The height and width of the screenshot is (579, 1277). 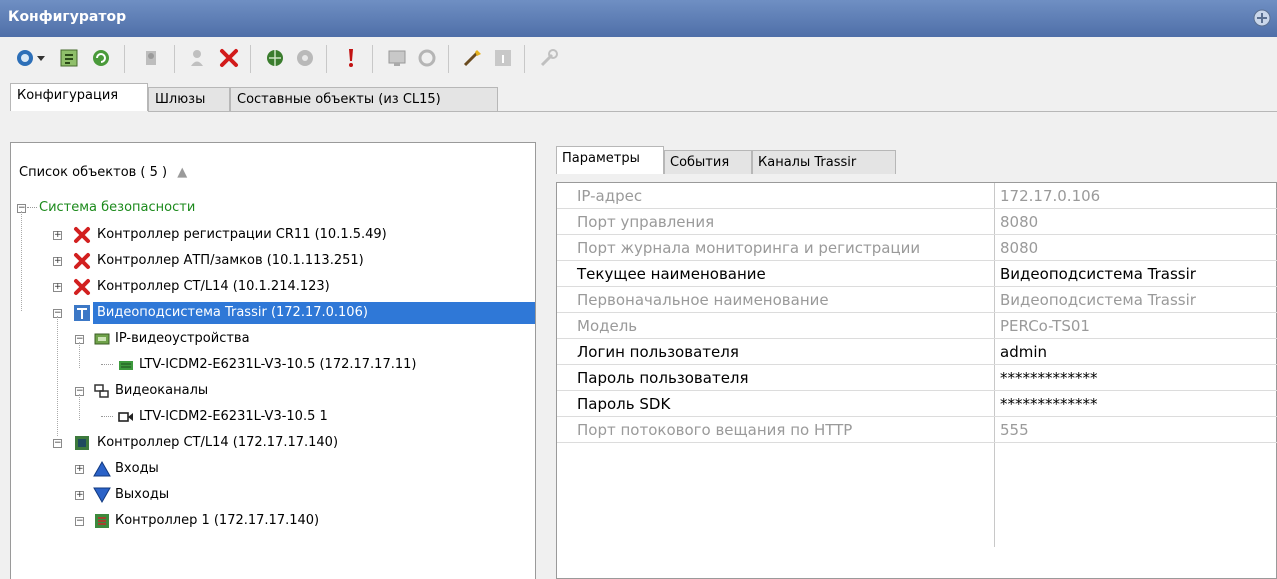 What do you see at coordinates (715, 430) in the screenshot?
I see `property-name: Порт потокового вещания по HTTP` at bounding box center [715, 430].